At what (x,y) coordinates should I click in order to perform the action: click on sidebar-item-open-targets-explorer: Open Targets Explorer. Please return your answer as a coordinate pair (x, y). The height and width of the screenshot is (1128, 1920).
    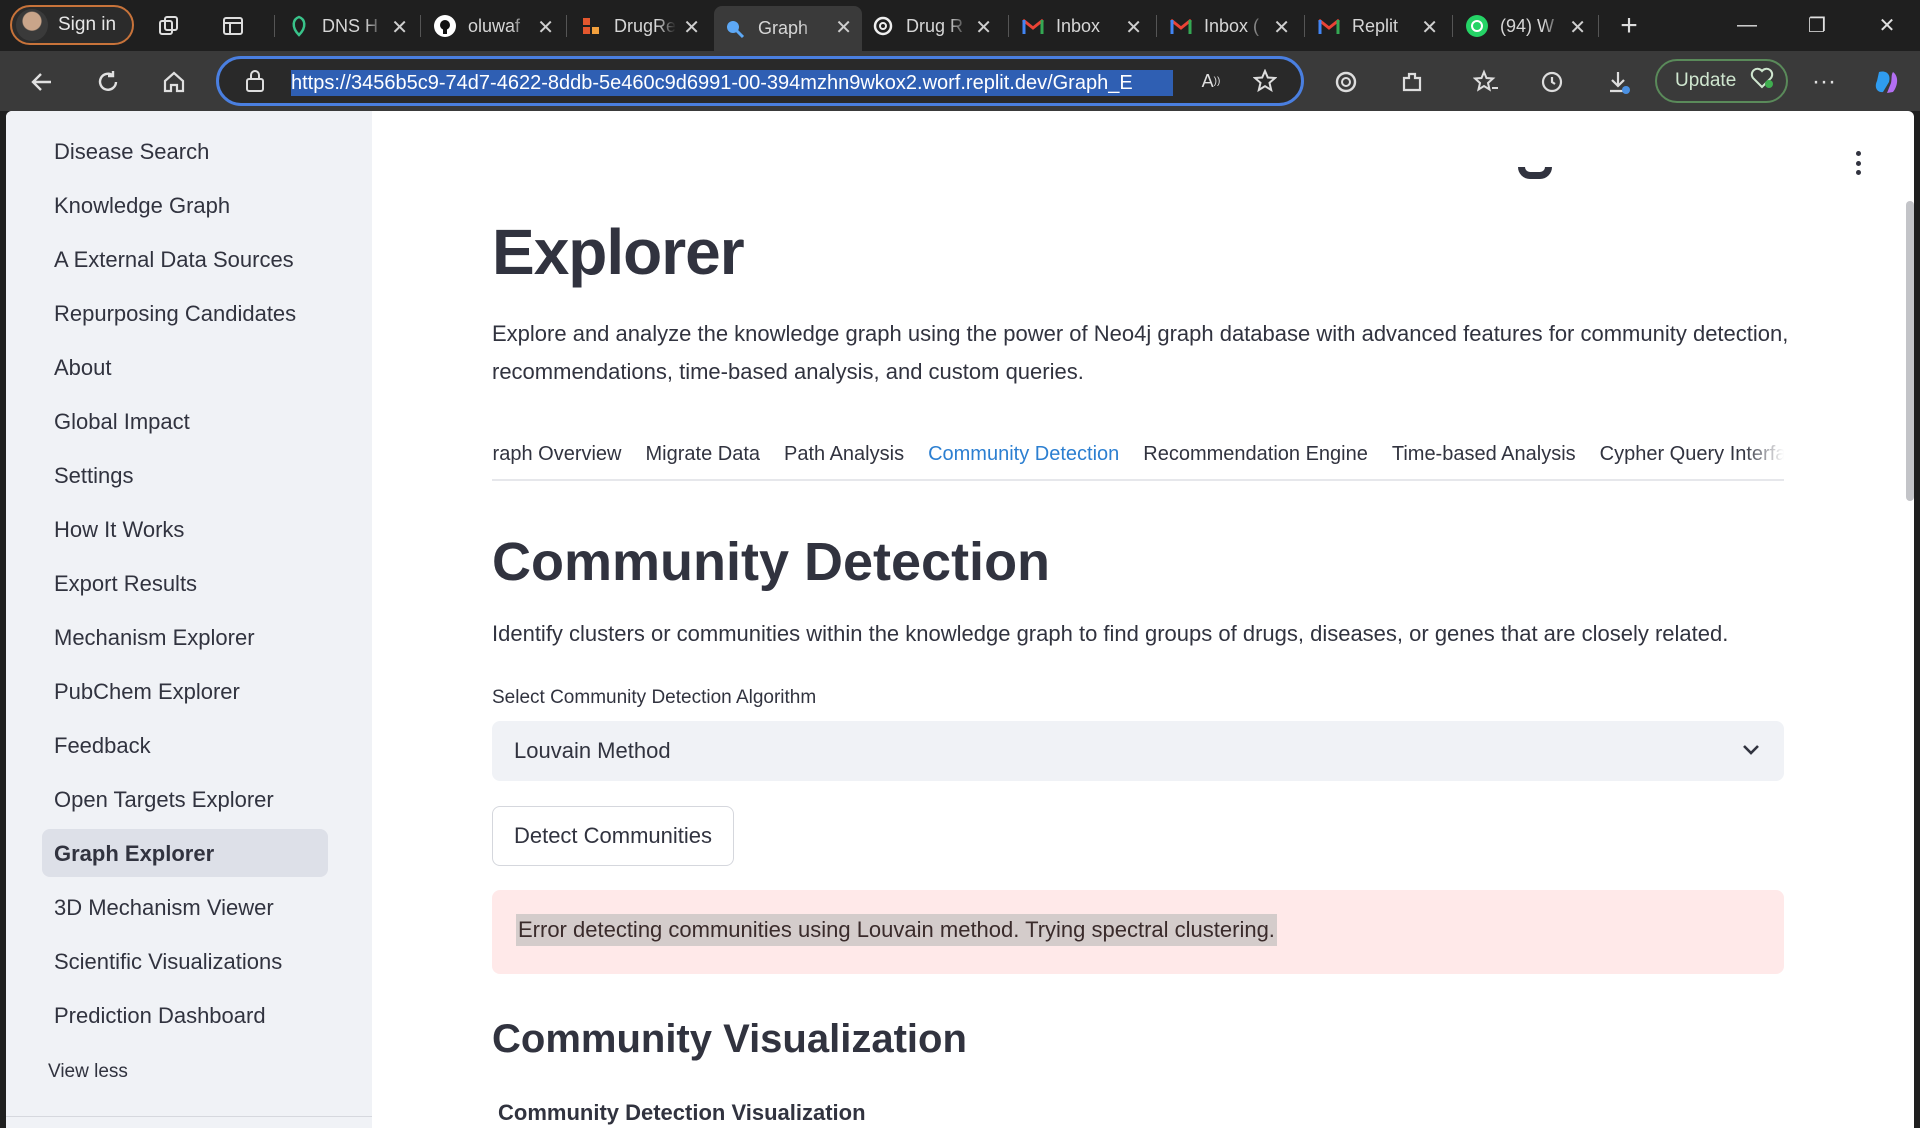
    Looking at the image, I should click on (164, 800).